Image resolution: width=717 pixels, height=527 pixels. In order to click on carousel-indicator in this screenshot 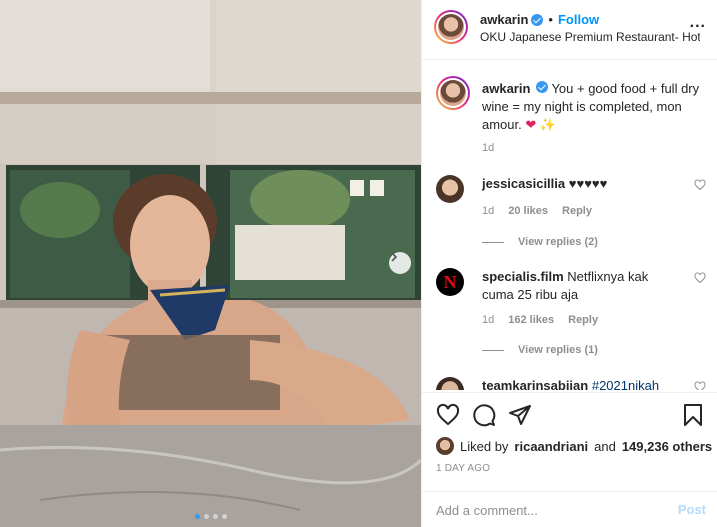, I will do `click(210, 516)`.